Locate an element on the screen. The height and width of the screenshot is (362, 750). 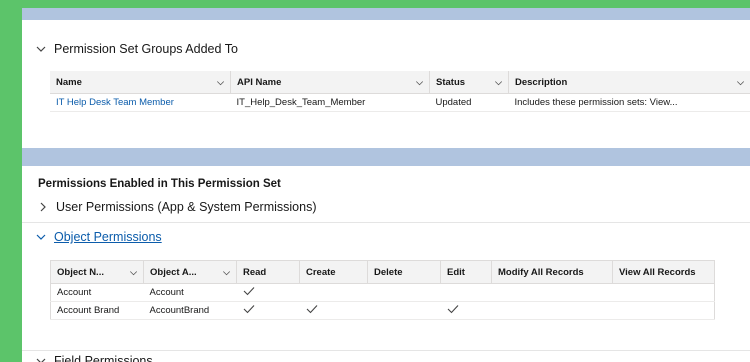
field-permissions-label: Field Permissions is located at coordinates (103, 358).